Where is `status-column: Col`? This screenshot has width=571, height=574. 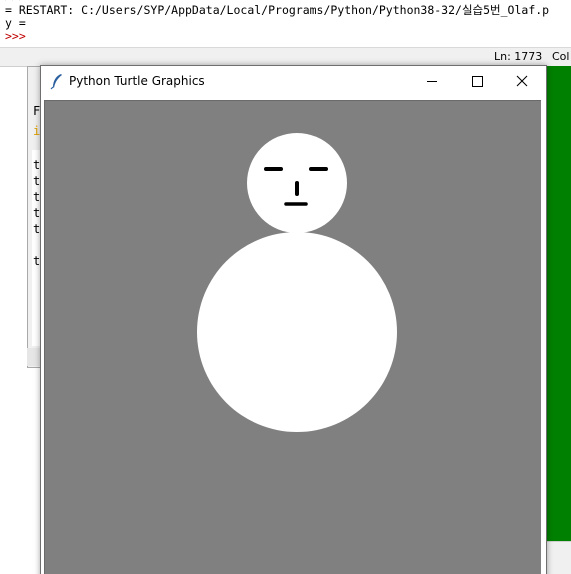 status-column: Col is located at coordinates (561, 56).